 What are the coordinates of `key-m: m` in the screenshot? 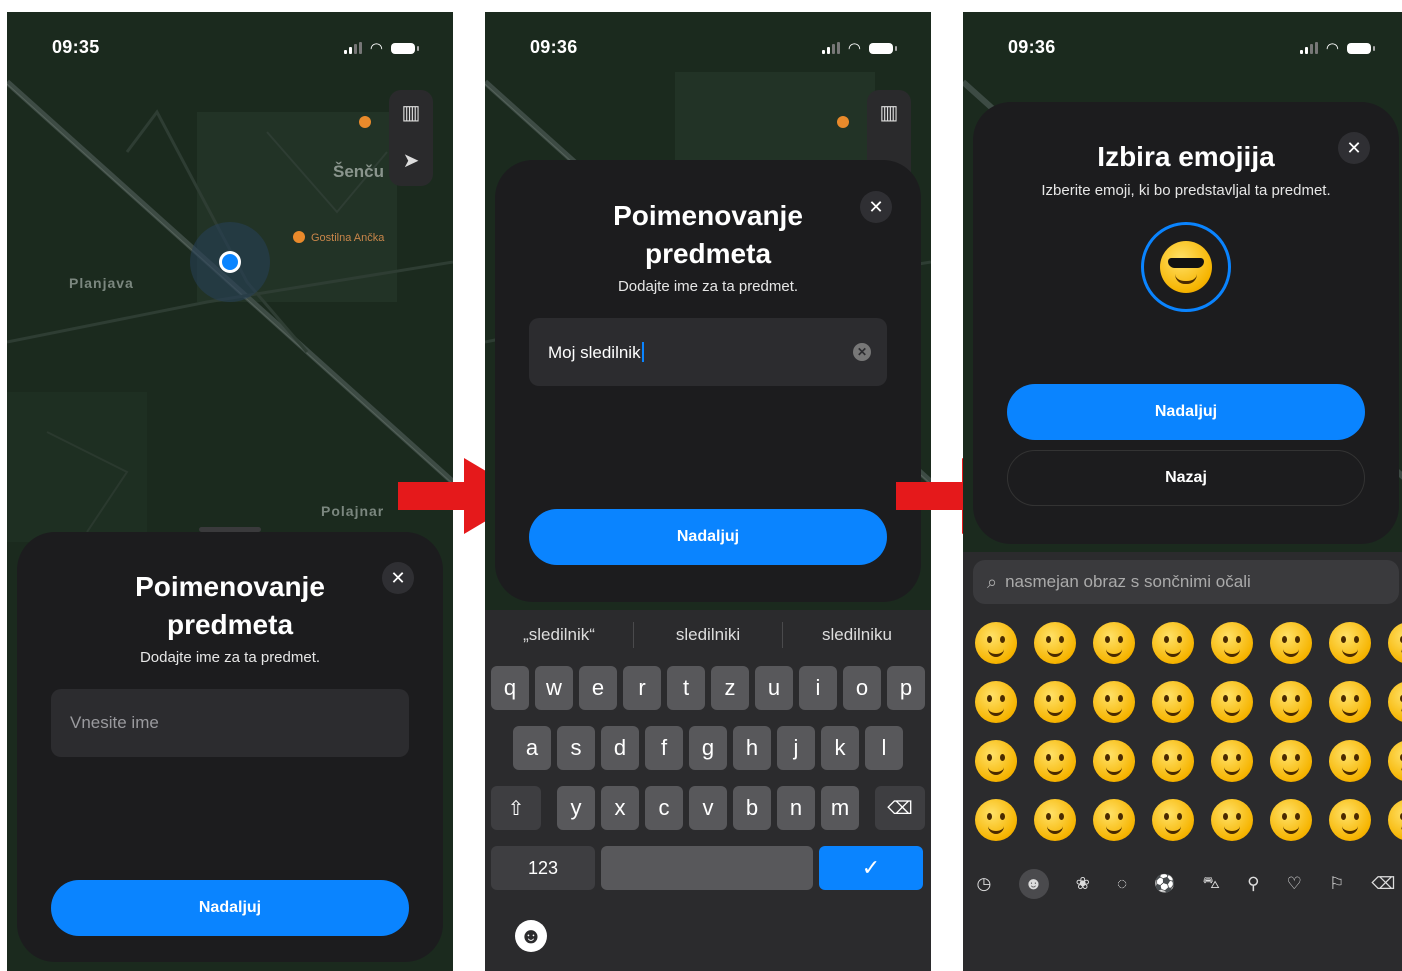 It's located at (840, 808).